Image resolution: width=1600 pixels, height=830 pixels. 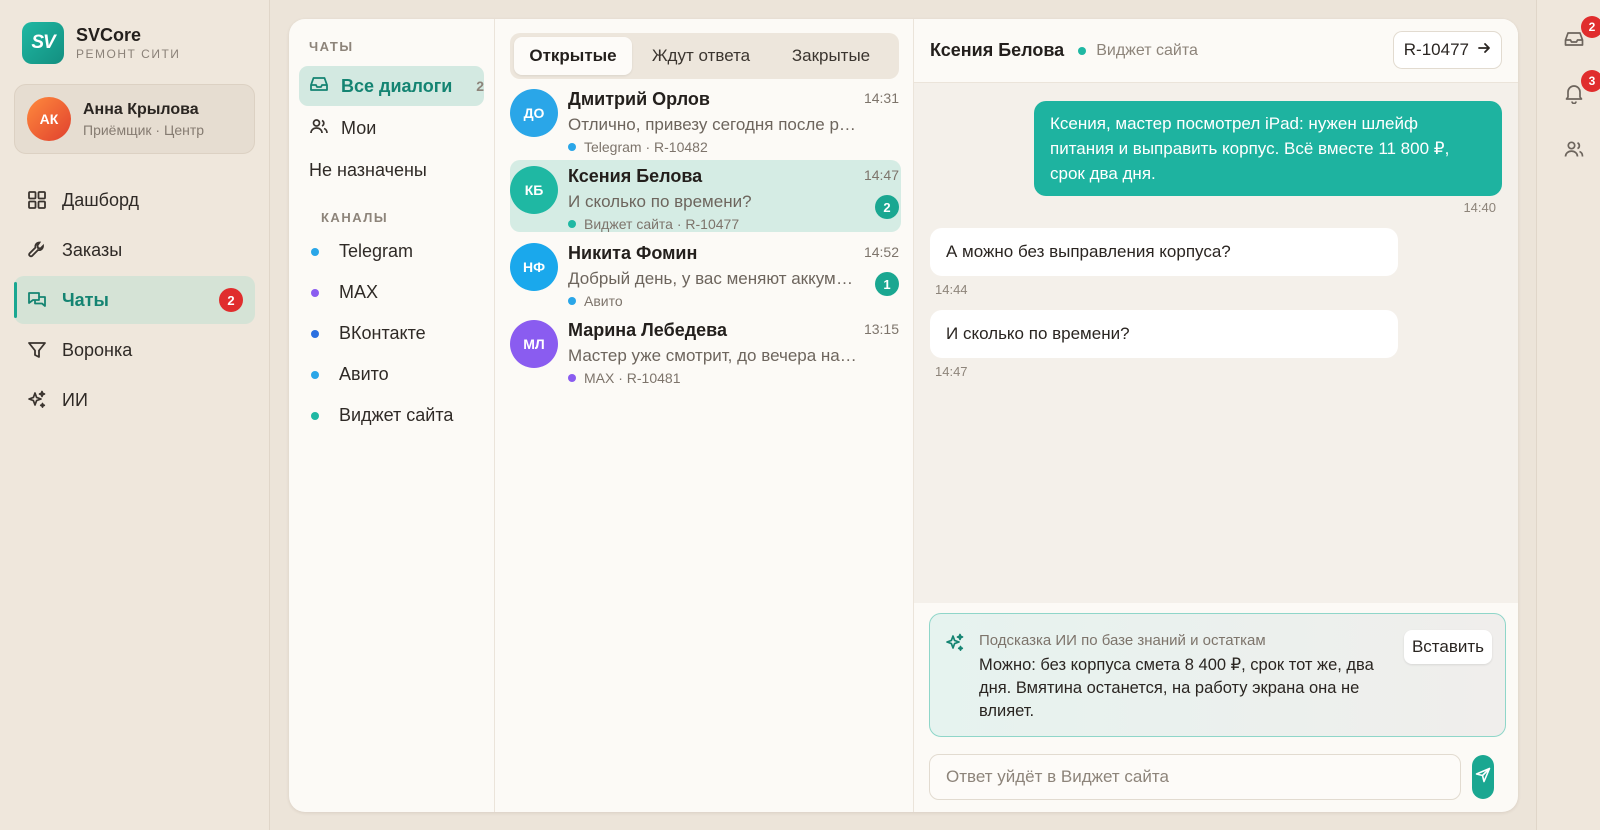 I want to click on avatar: АК, so click(x=49, y=119).